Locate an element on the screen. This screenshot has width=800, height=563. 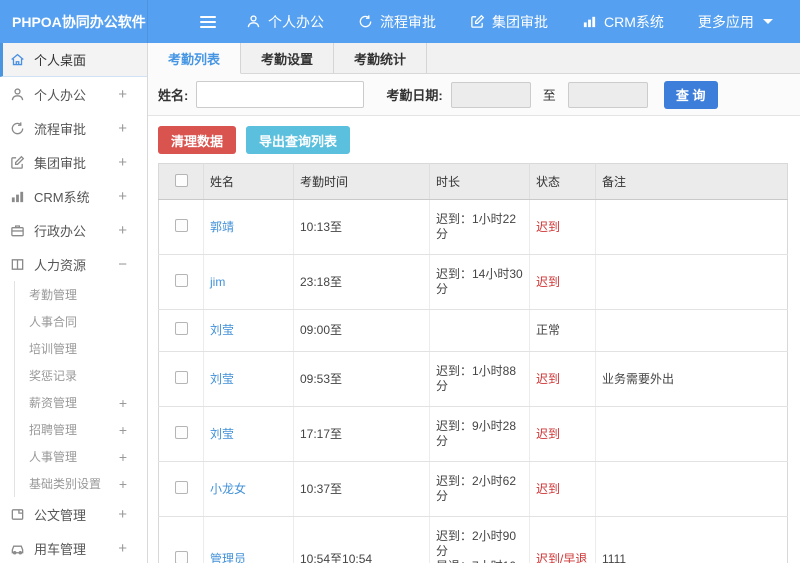
table-header-row: 姓名 考勤时间 时长 状态 备注 is located at coordinates (473, 181).